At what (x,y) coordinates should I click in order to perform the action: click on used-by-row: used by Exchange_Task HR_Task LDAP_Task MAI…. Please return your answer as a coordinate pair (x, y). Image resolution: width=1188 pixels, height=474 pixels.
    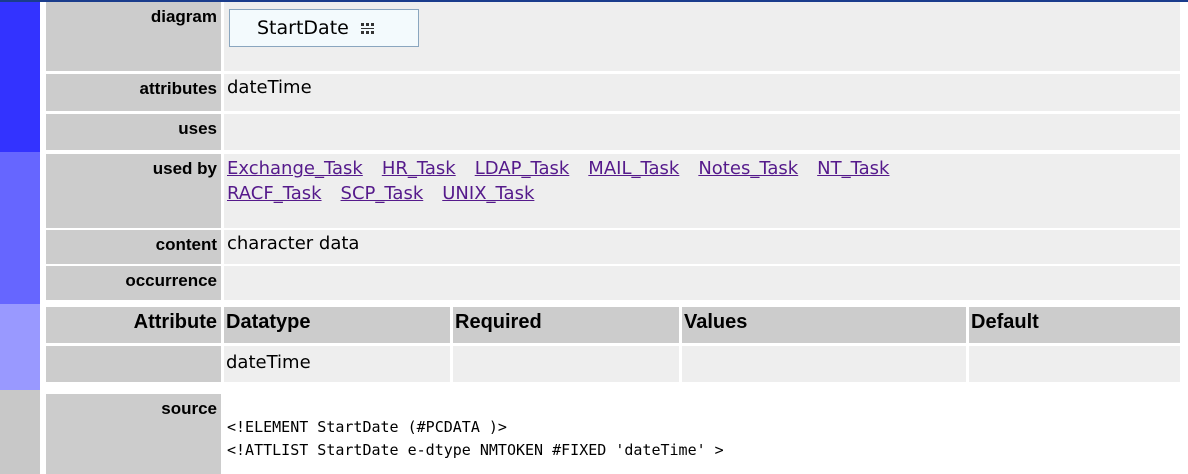
    Looking at the image, I should click on (613, 191).